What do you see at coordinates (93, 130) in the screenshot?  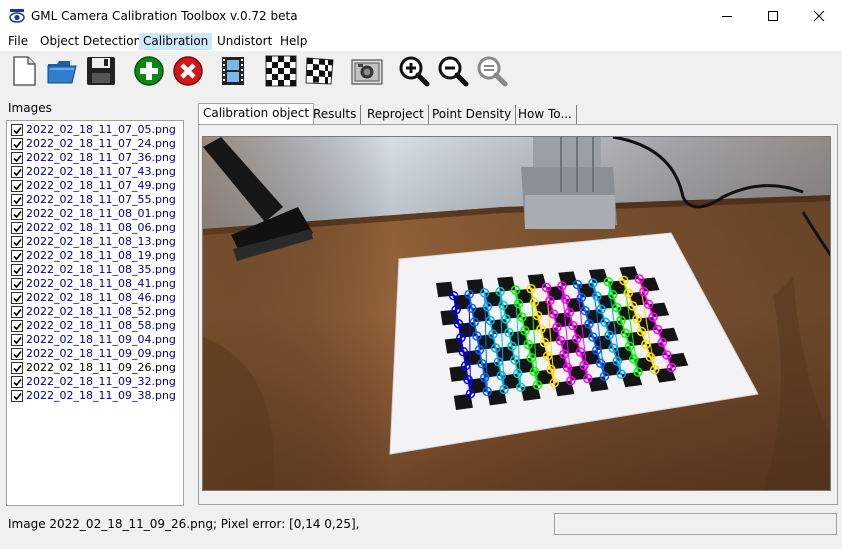 I see `image-list-item: 2022_02_18_11_07_05.png` at bounding box center [93, 130].